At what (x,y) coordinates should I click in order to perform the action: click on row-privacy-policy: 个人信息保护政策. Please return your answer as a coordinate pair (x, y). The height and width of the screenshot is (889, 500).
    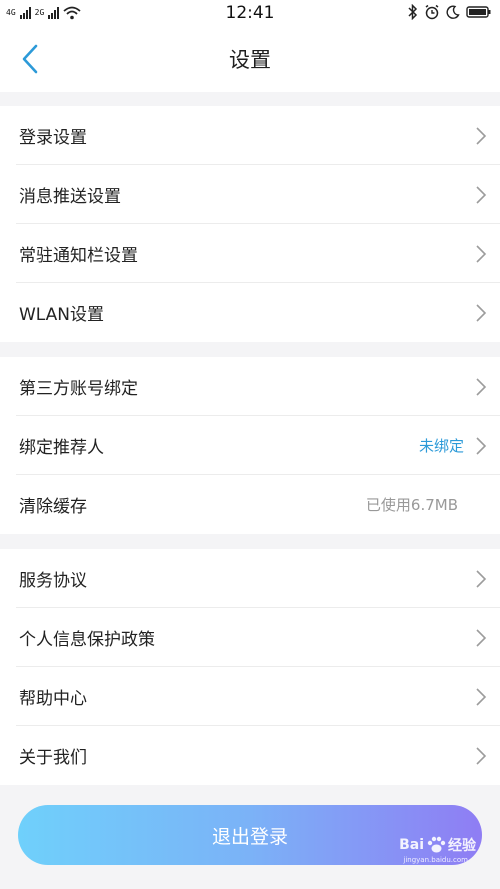
    Looking at the image, I should click on (250, 637).